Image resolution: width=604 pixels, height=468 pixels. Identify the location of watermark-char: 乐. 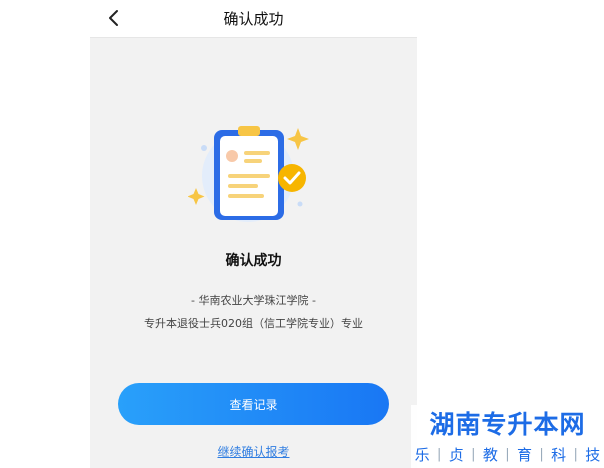
(422, 454).